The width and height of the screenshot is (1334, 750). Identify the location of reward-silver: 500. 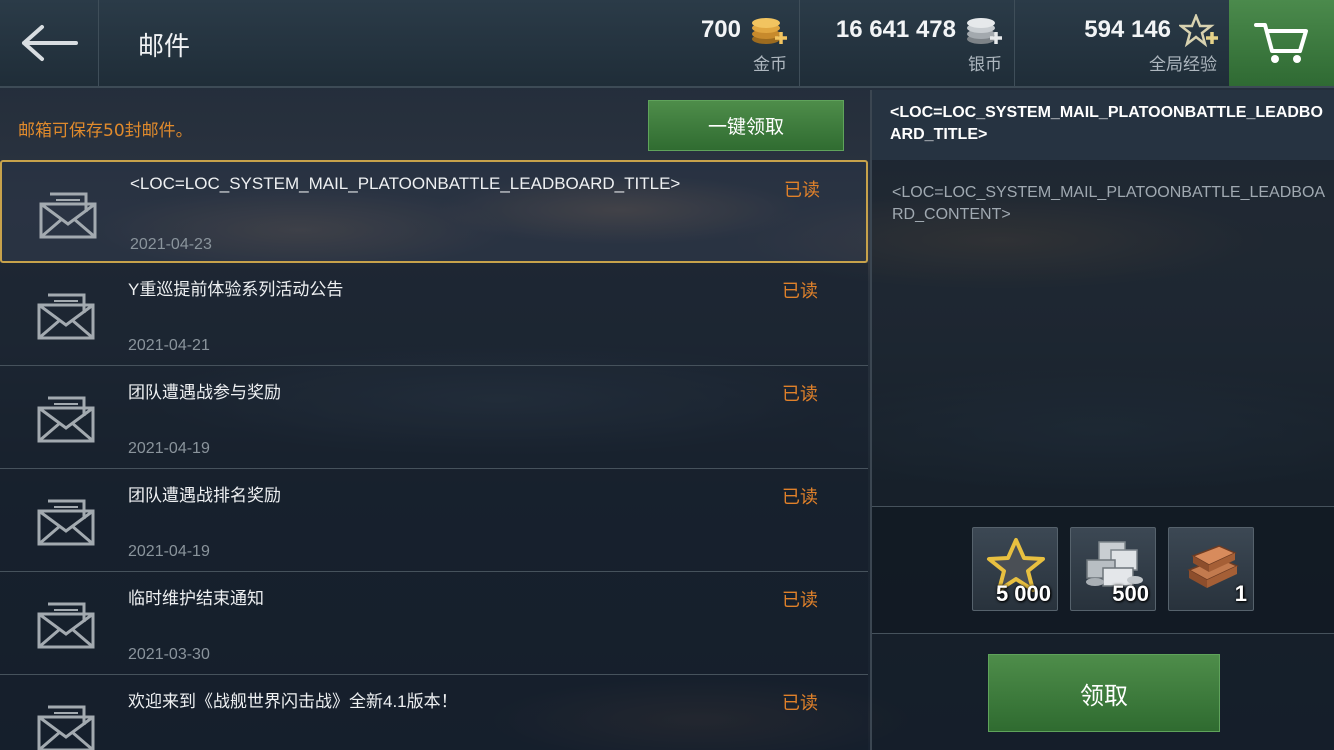
(1113, 569).